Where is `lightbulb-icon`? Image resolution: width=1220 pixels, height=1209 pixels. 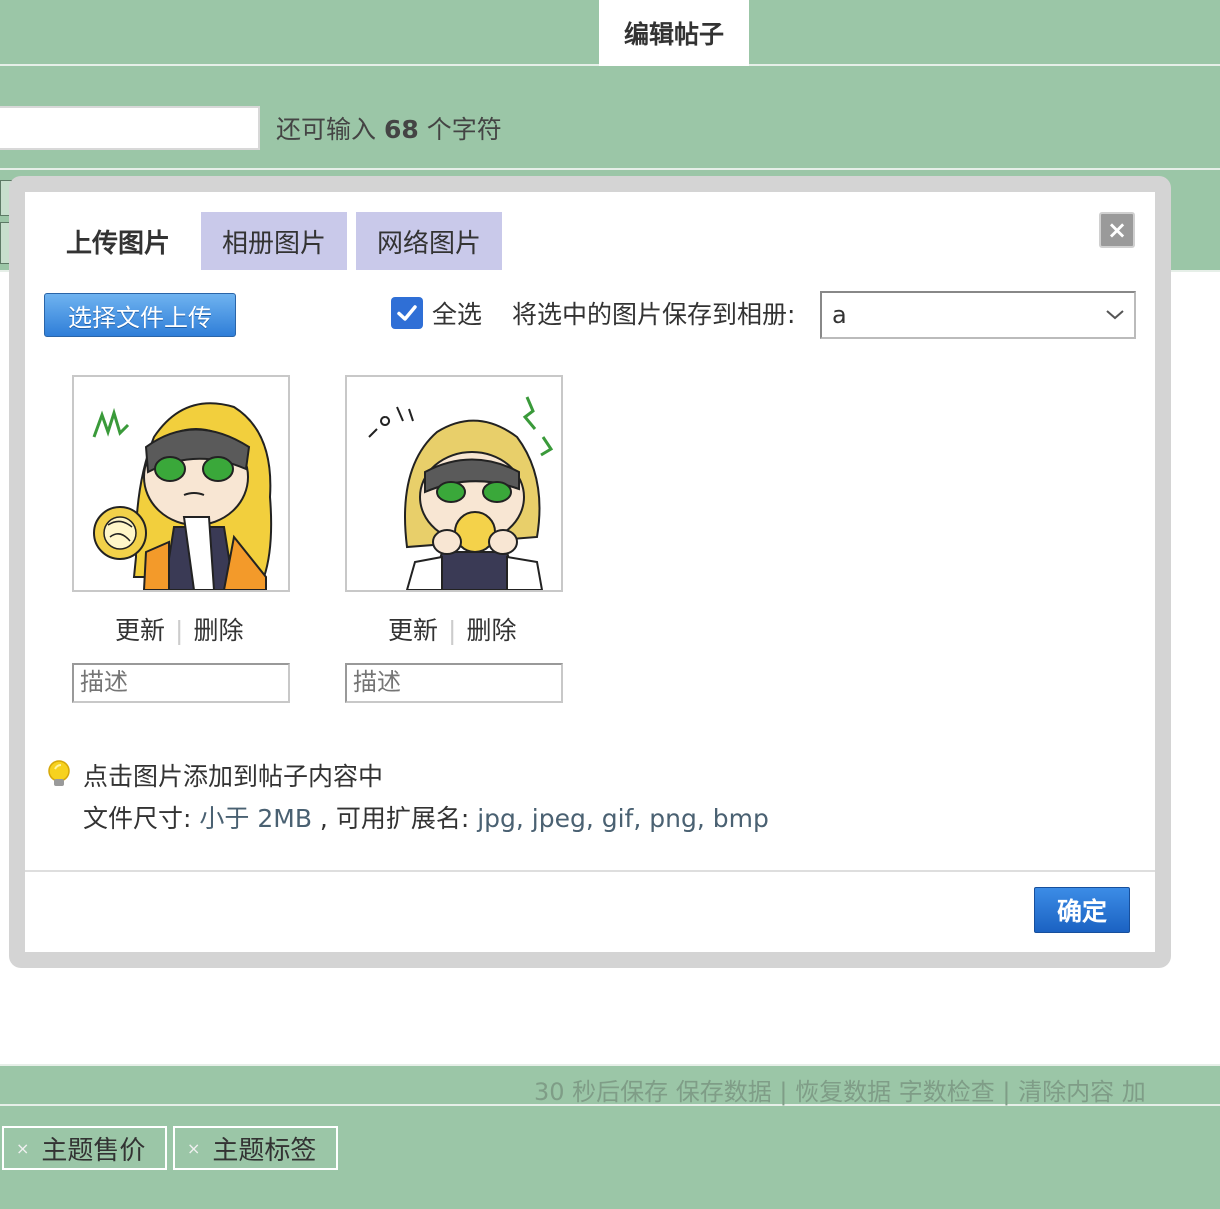 lightbulb-icon is located at coordinates (59, 773).